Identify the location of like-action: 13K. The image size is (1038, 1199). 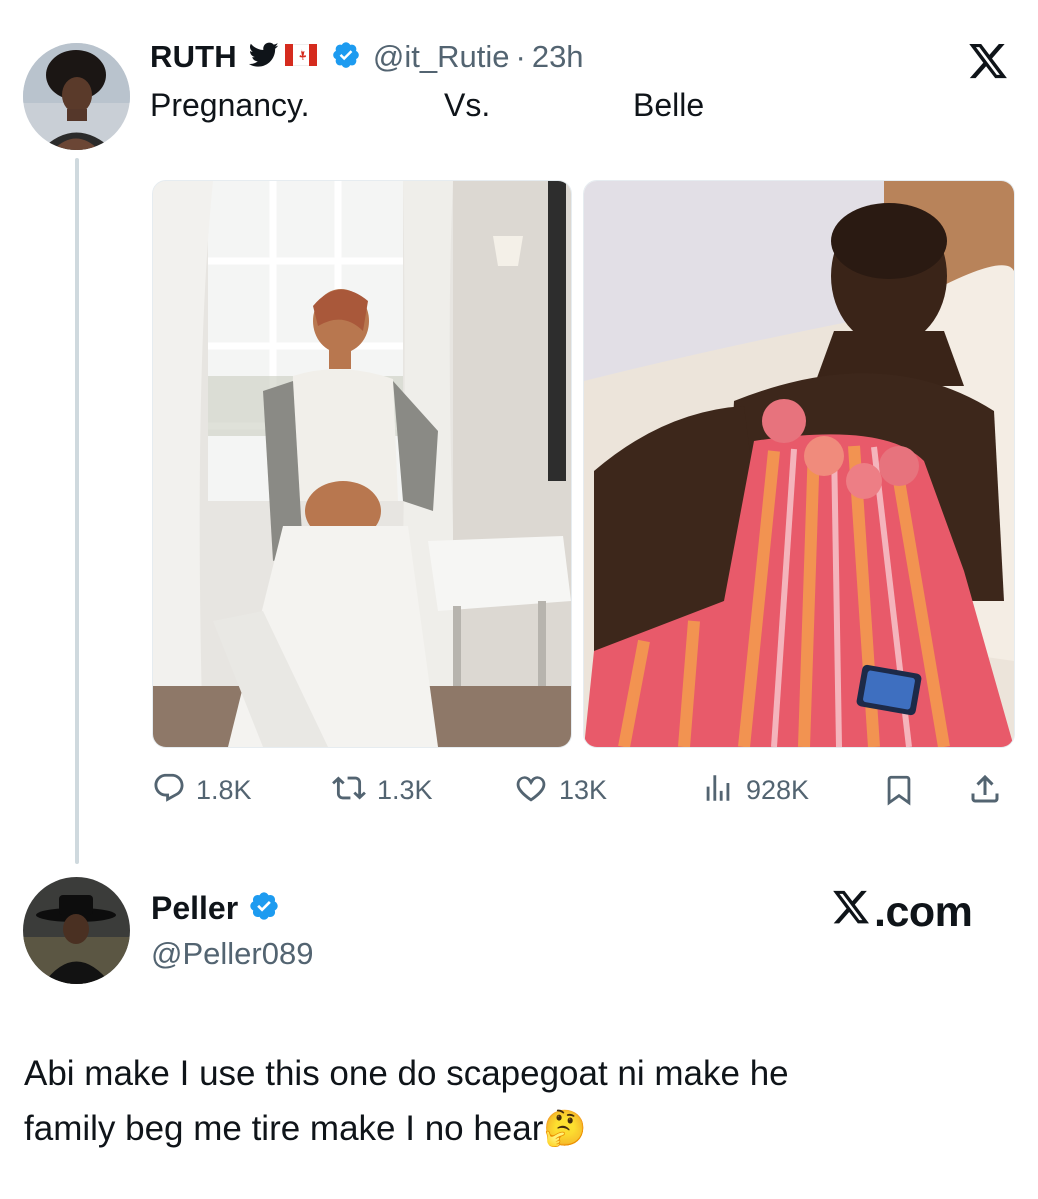
(560, 790).